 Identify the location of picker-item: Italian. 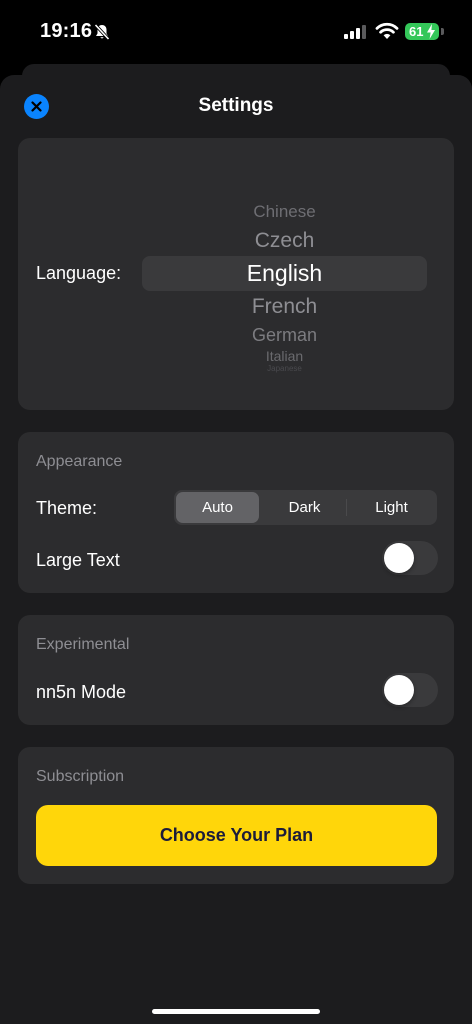
(284, 356).